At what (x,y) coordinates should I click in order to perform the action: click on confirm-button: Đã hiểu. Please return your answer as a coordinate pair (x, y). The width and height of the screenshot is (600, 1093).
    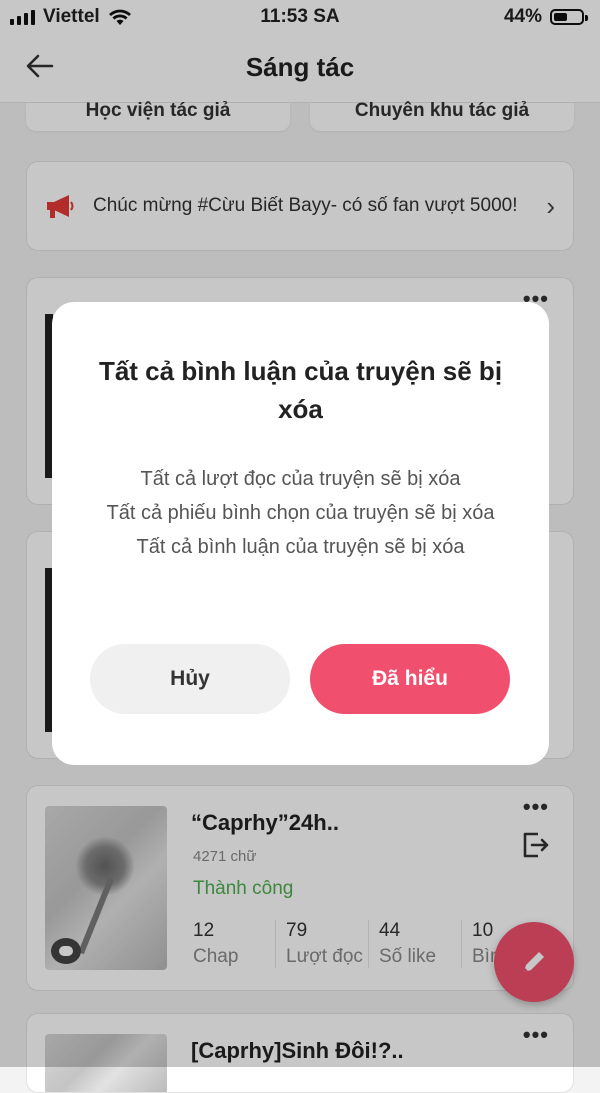
    Looking at the image, I should click on (410, 679).